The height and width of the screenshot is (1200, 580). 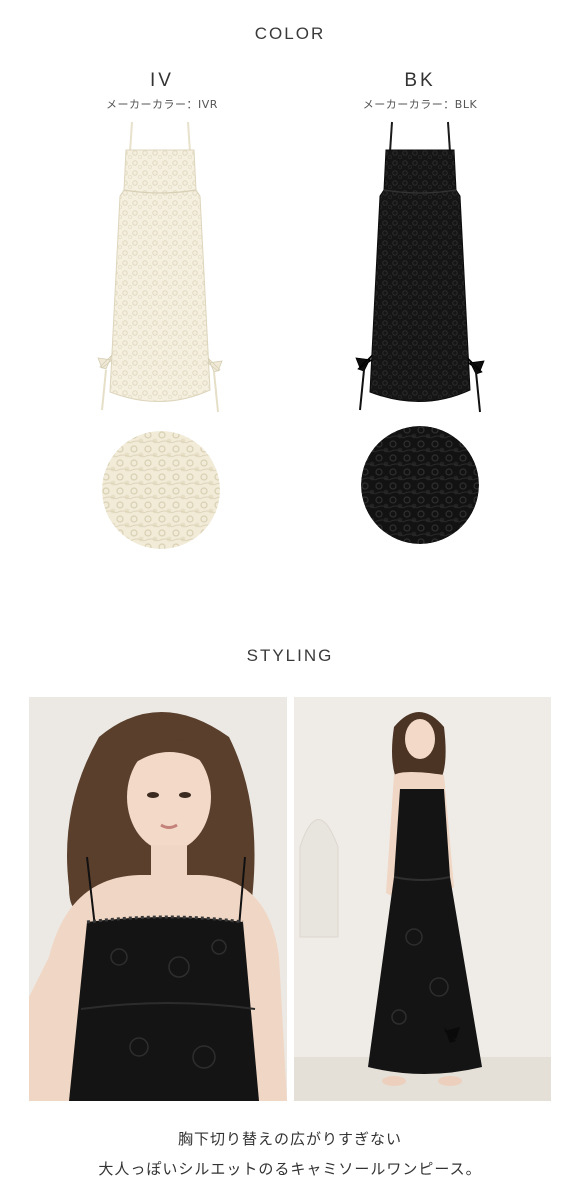 What do you see at coordinates (161, 490) in the screenshot?
I see `fabric-swatch-iv` at bounding box center [161, 490].